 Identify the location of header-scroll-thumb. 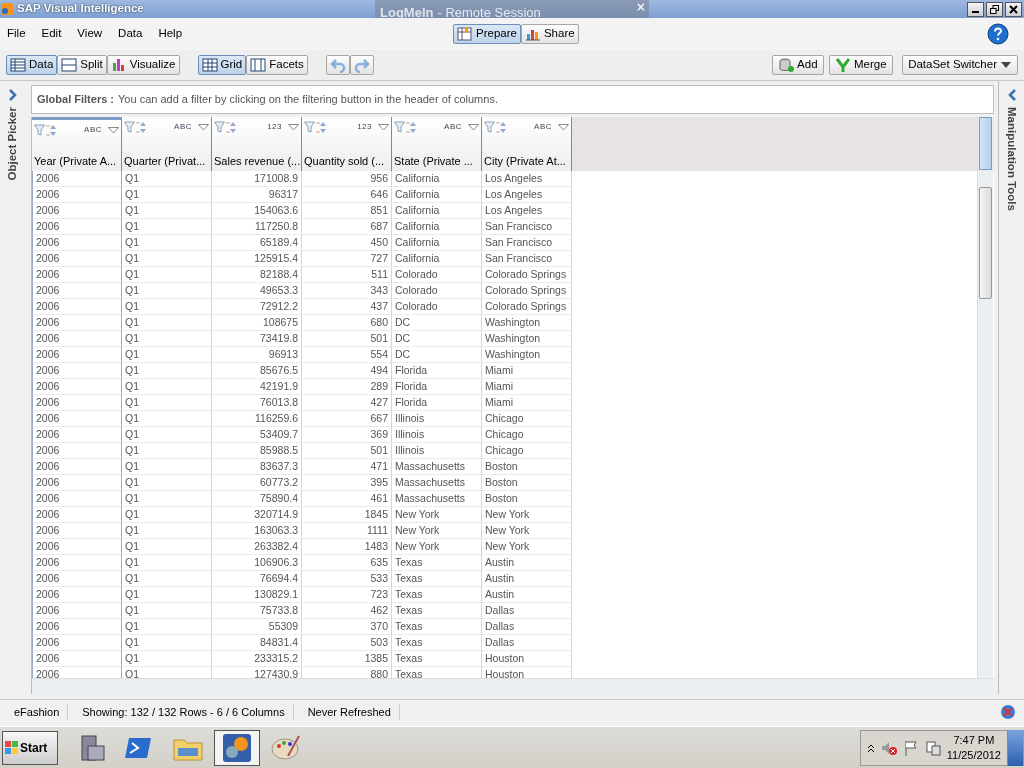
(985, 143).